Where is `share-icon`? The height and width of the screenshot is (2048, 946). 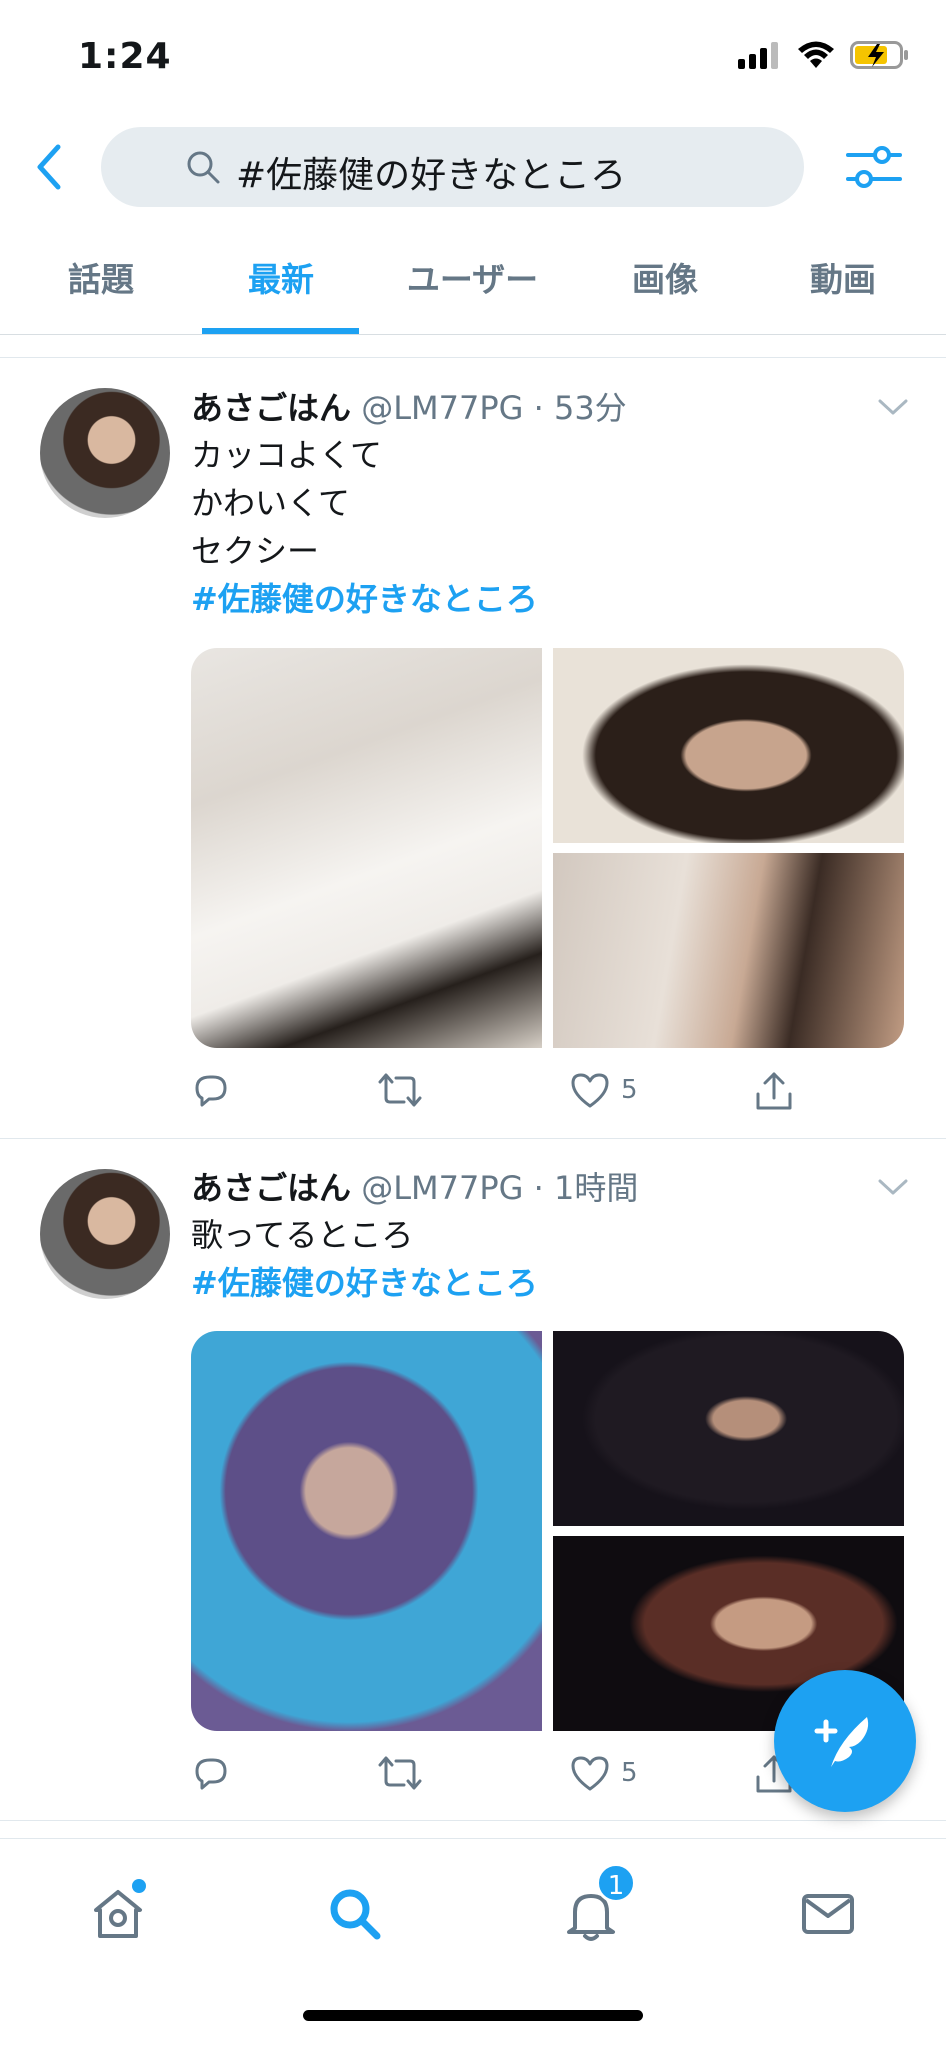 share-icon is located at coordinates (774, 1091).